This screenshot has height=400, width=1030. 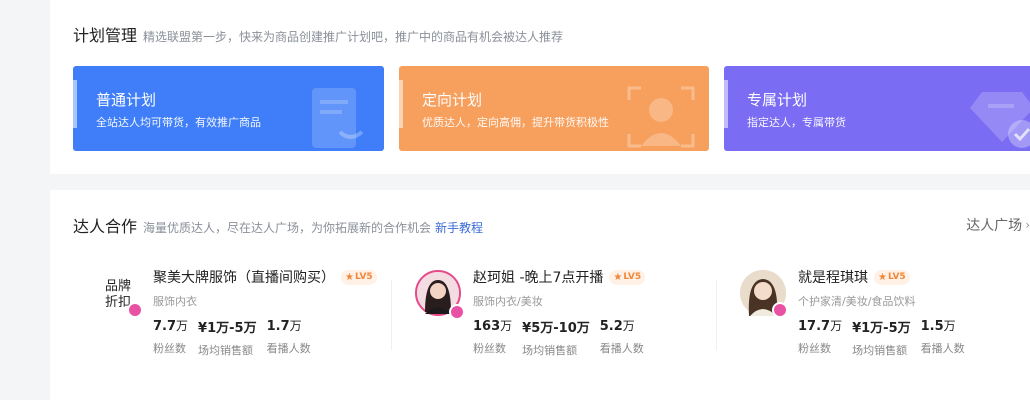 What do you see at coordinates (175, 301) in the screenshot?
I see `kol-category: 服饰内衣` at bounding box center [175, 301].